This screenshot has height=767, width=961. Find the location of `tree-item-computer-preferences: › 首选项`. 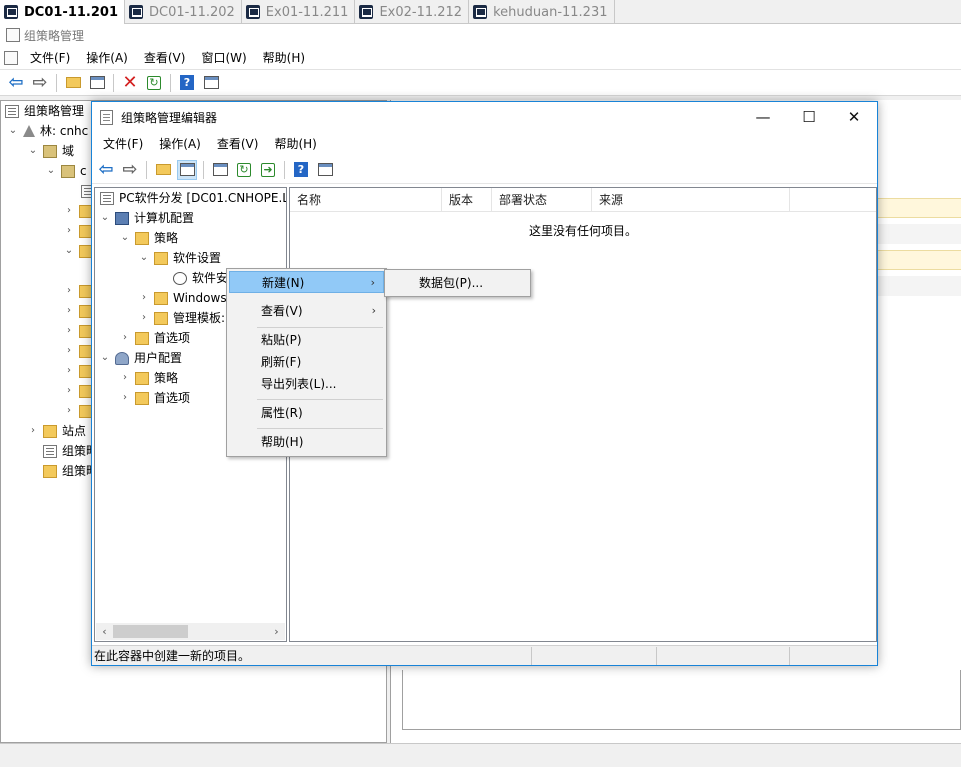

tree-item-computer-preferences: › 首选项 is located at coordinates (154, 338).